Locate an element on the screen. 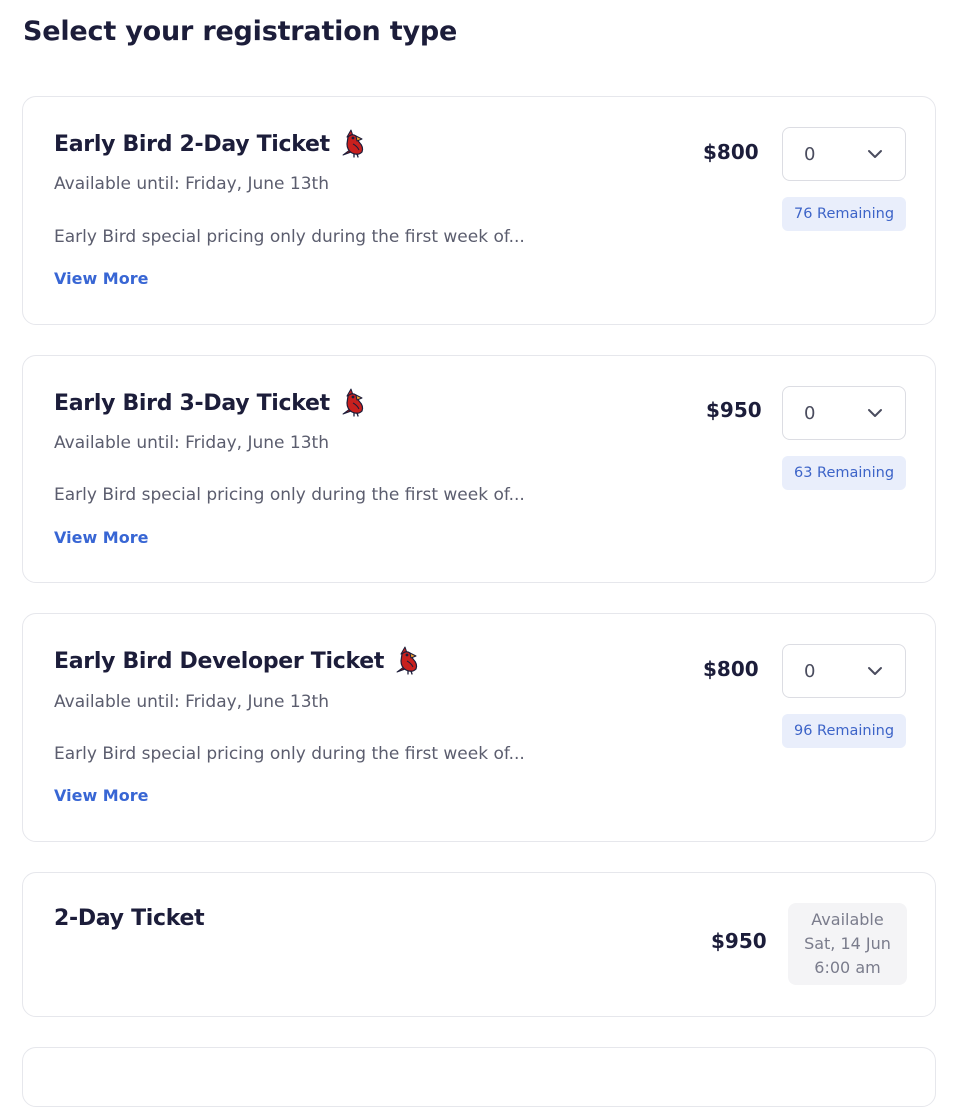 The width and height of the screenshot is (953, 1107). ticket-title: Early Bird Developer Ticket is located at coordinates (239, 661).